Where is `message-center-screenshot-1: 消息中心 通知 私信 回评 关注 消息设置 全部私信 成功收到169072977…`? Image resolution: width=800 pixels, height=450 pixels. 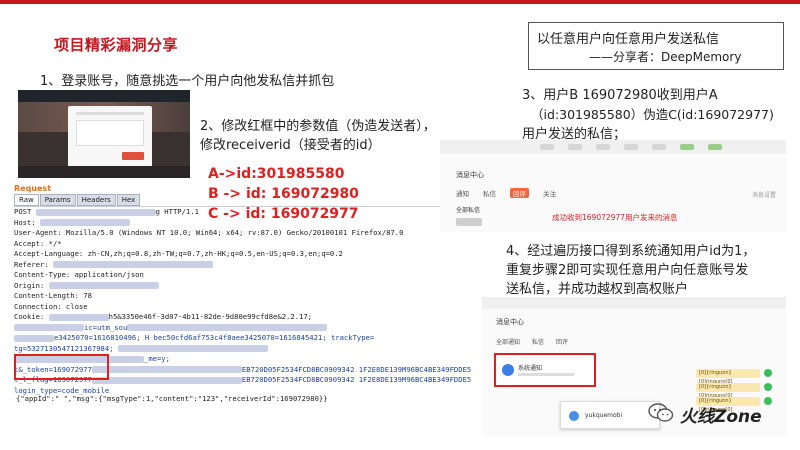 message-center-screenshot-1: 消息中心 通知 私信 回评 关注 消息设置 全部私信 成功收到169072977… is located at coordinates (613, 186).